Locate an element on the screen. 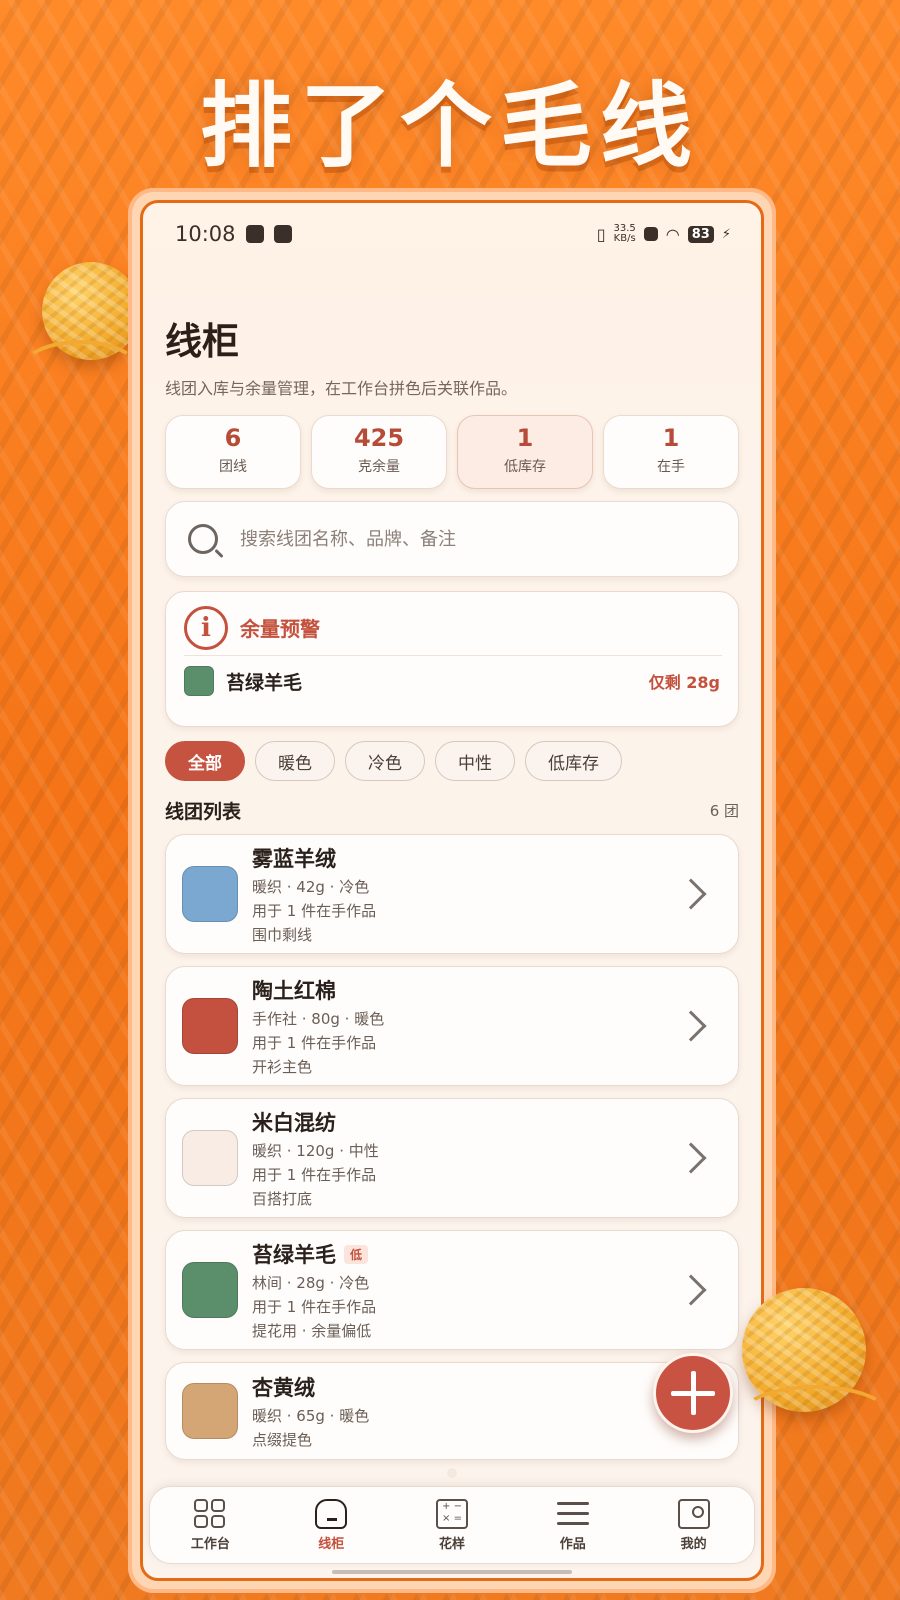  tab-label: 花样 is located at coordinates (451, 1544).